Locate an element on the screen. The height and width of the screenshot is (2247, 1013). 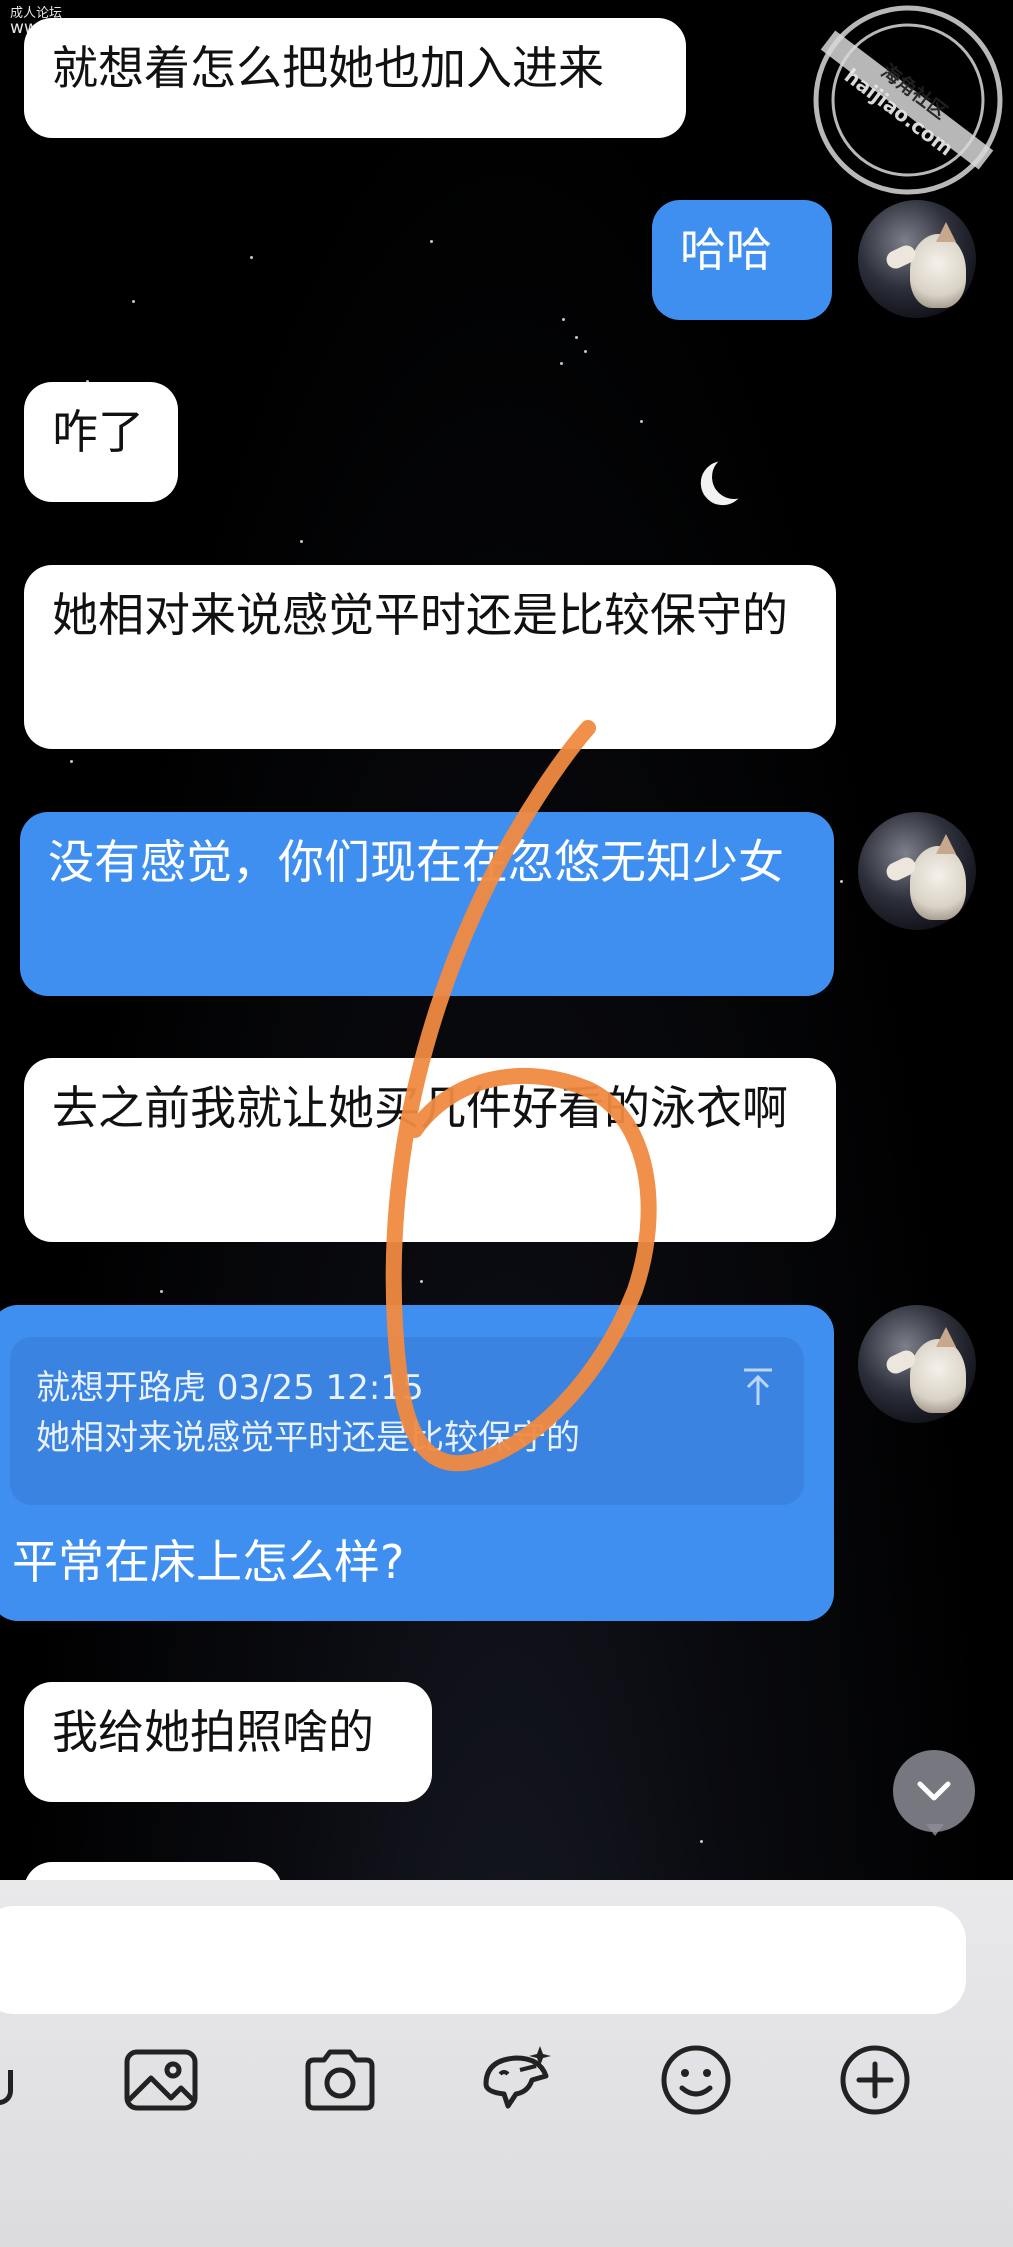
message-bubble-outgoing: 哈哈 is located at coordinates (742, 260).